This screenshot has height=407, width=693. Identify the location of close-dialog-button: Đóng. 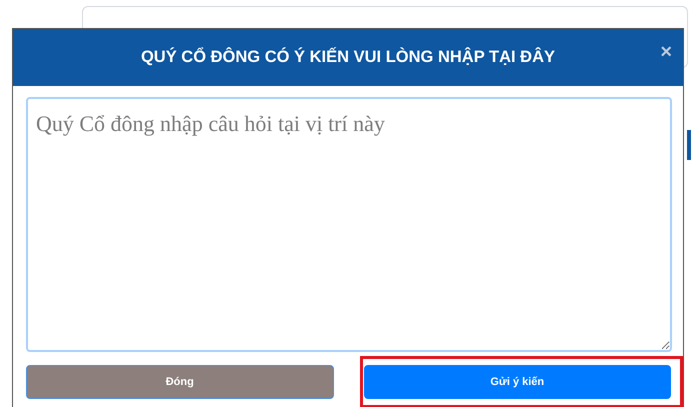
(180, 382).